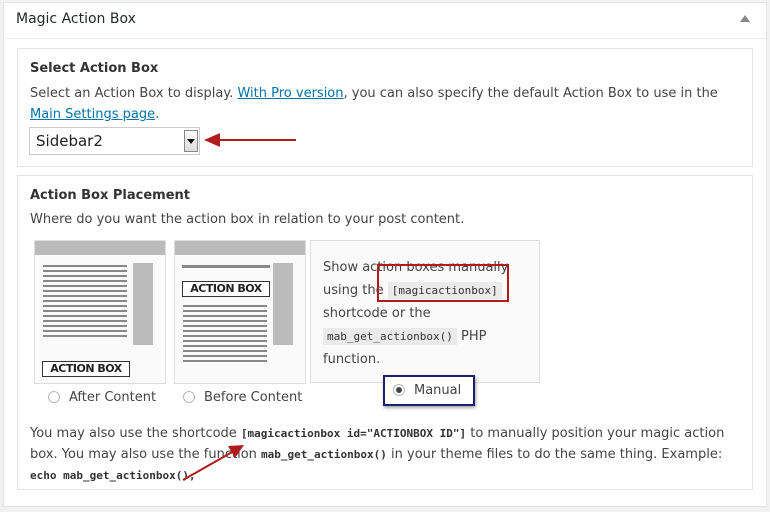 This screenshot has height=512, width=770. What do you see at coordinates (213, 463) in the screenshot?
I see `footer-annotation-arrow` at bounding box center [213, 463].